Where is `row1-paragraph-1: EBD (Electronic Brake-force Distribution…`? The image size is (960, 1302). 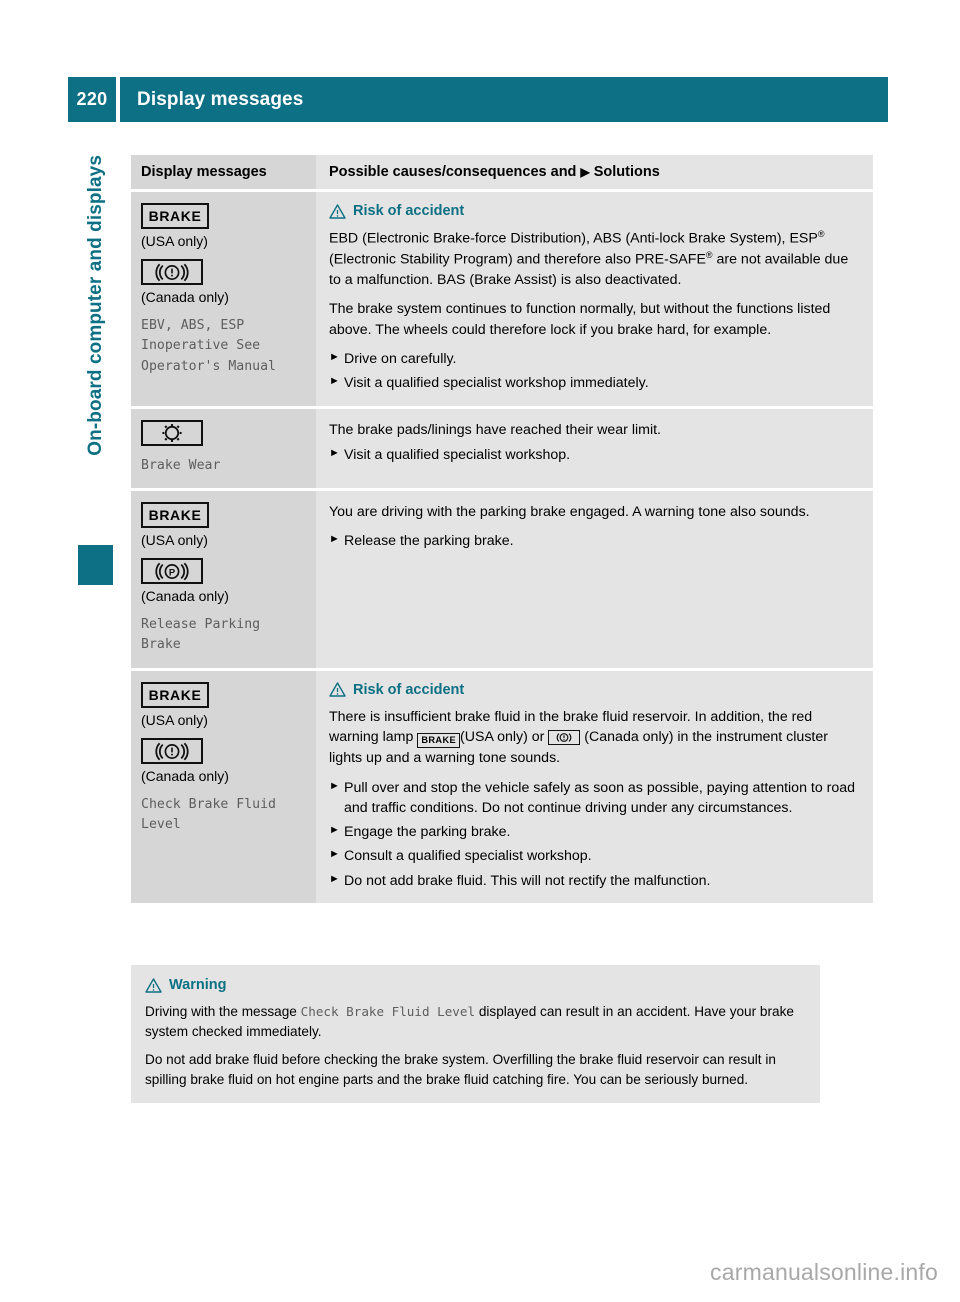 row1-paragraph-1: EBD (Electronic Brake-force Distribution… is located at coordinates (589, 259).